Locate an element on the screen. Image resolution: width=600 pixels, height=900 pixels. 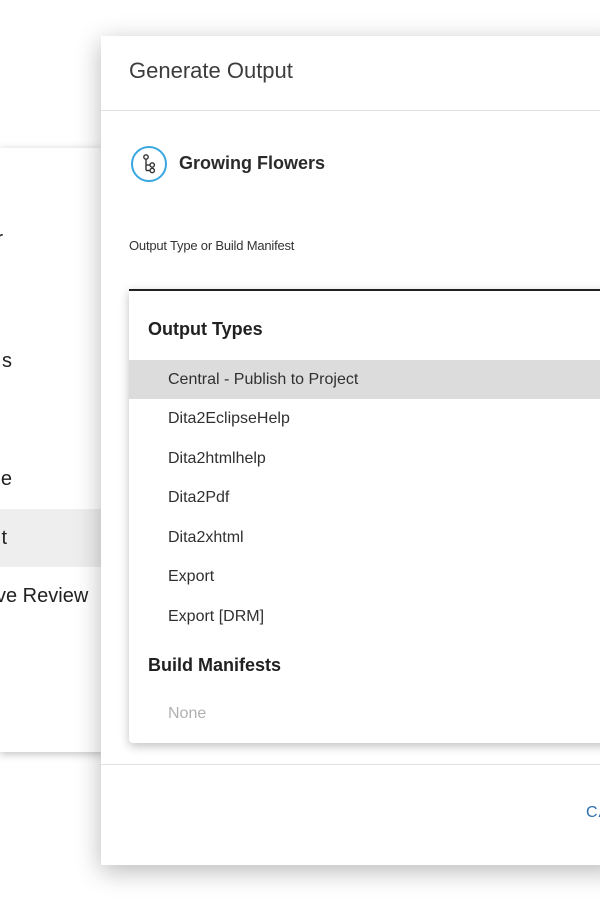
background-menu-item-active: t is located at coordinates (52, 538).